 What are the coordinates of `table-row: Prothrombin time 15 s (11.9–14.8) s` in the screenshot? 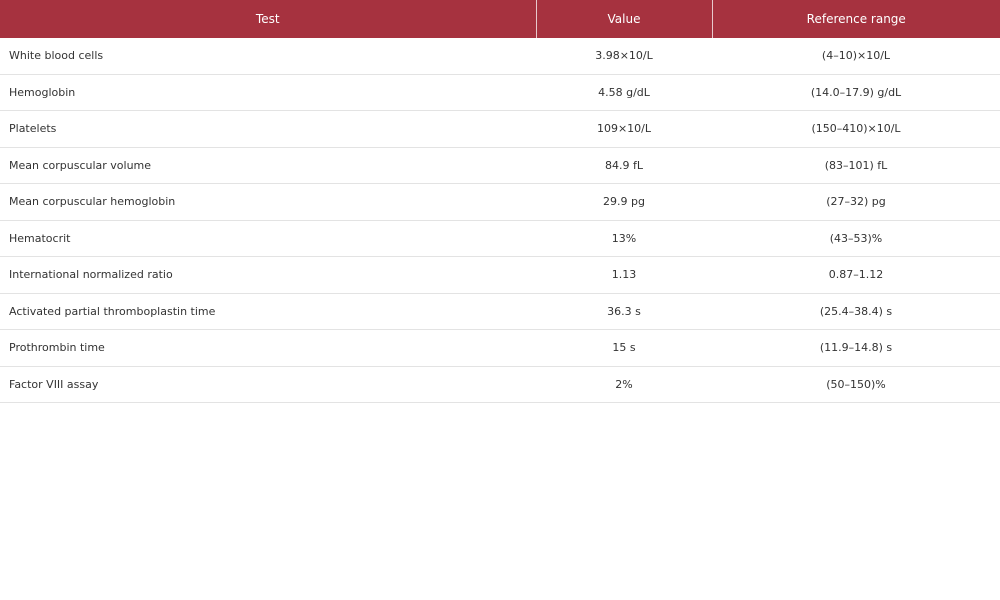 It's located at (500, 348).